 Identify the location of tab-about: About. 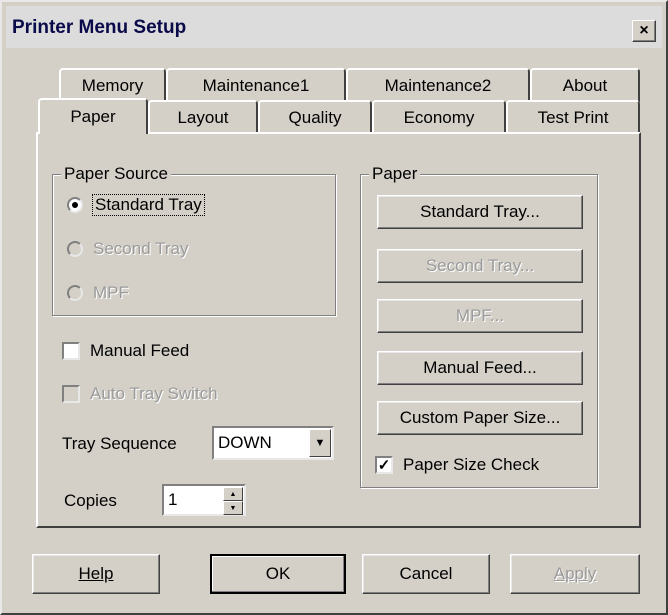
(585, 85).